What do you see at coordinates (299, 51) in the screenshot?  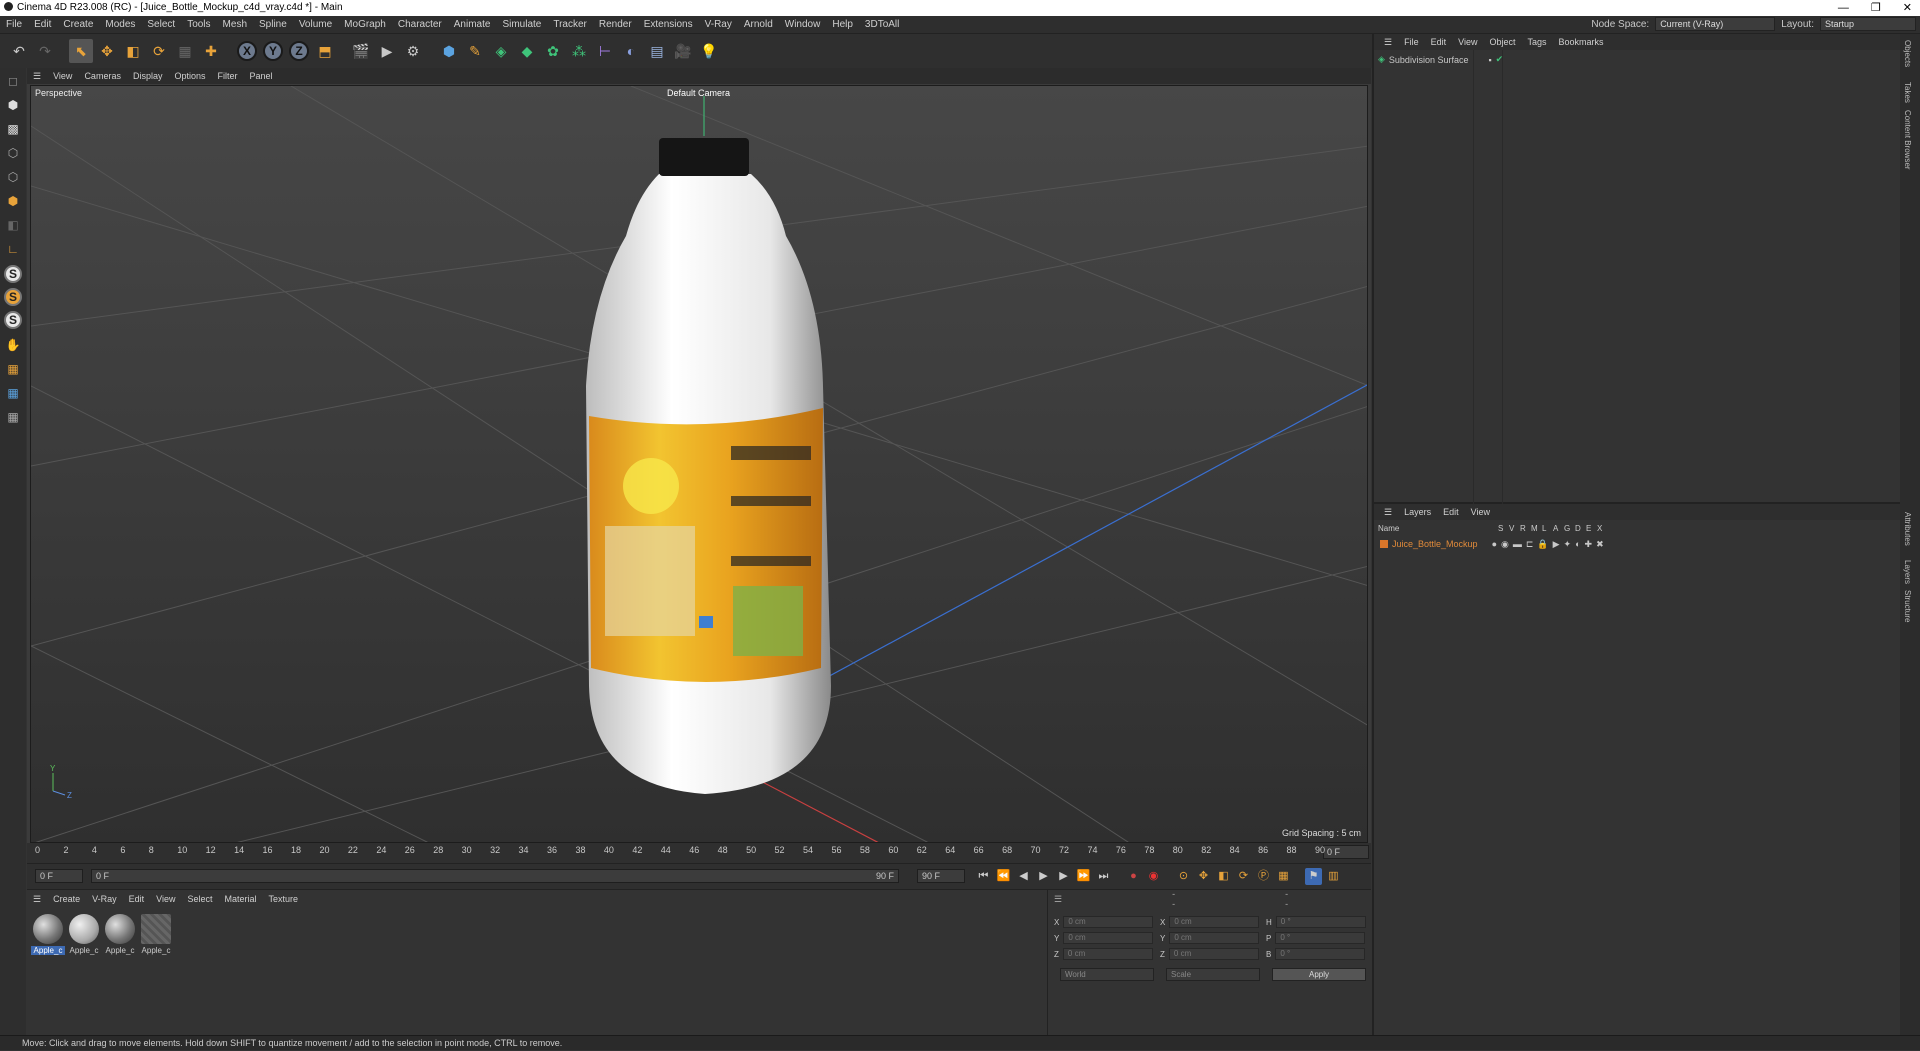 I see `z-axis-icon: Z` at bounding box center [299, 51].